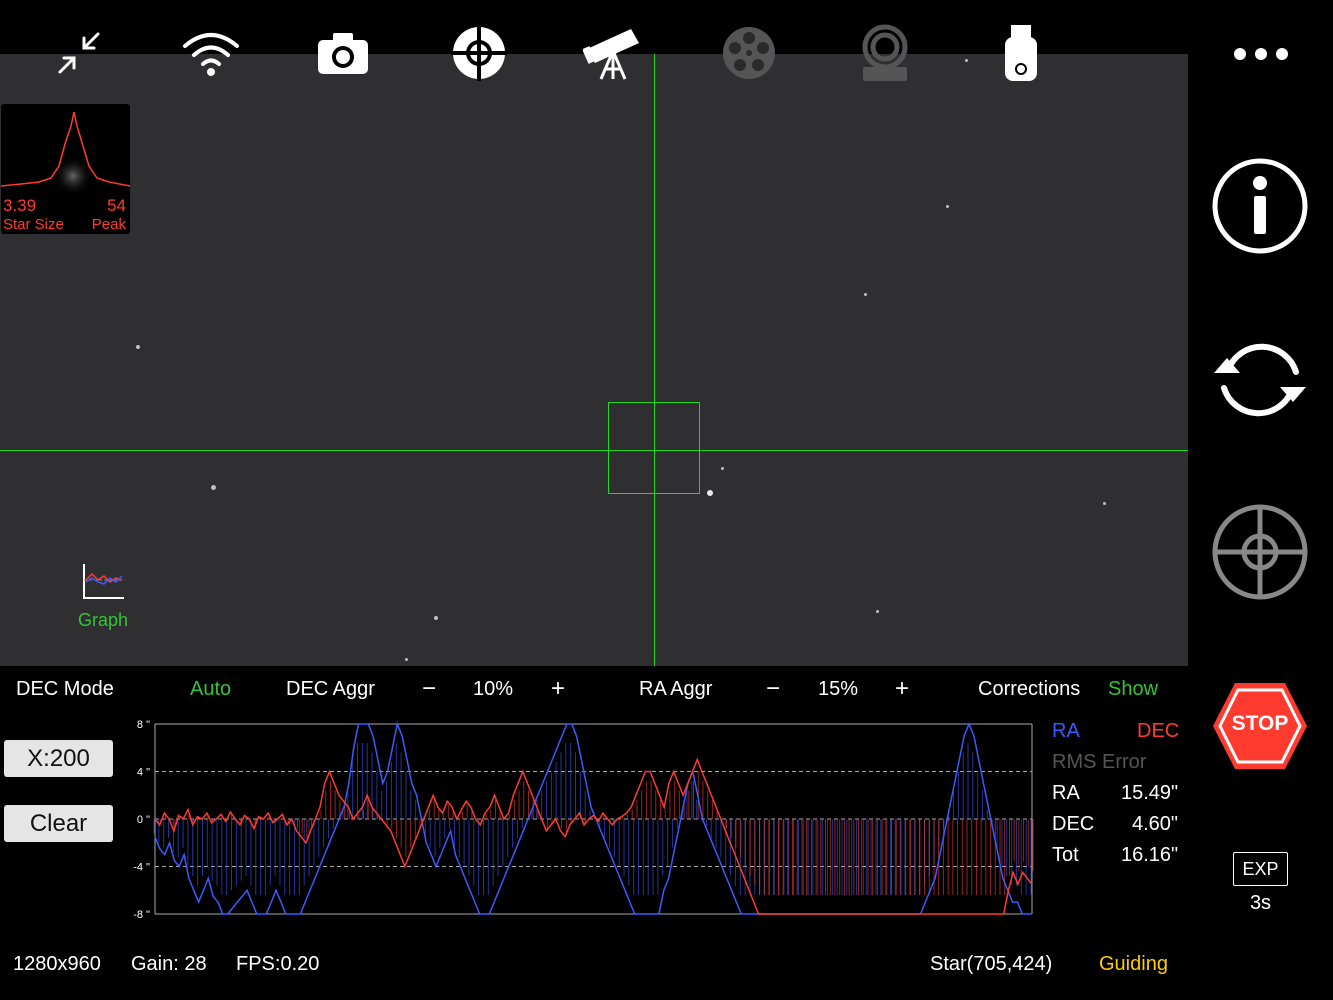  Describe the element at coordinates (57, 964) in the screenshot. I see `status-resolution: 1280x960` at that location.